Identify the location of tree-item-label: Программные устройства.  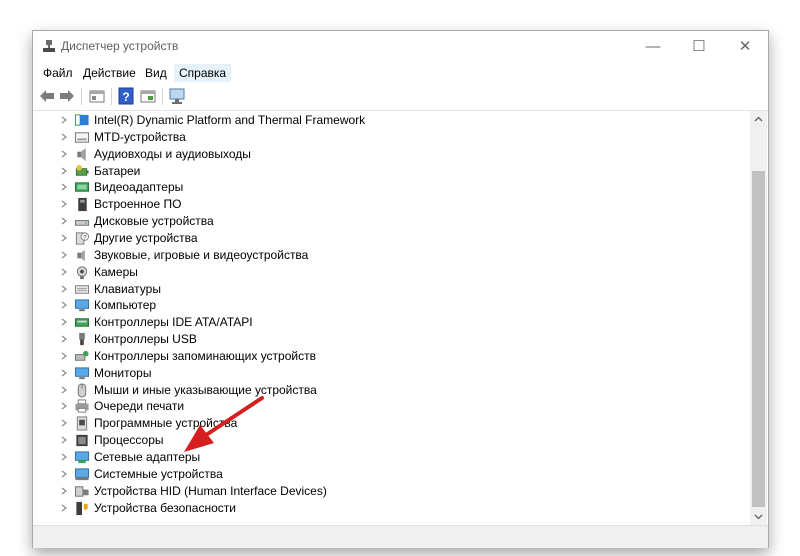
(166, 423).